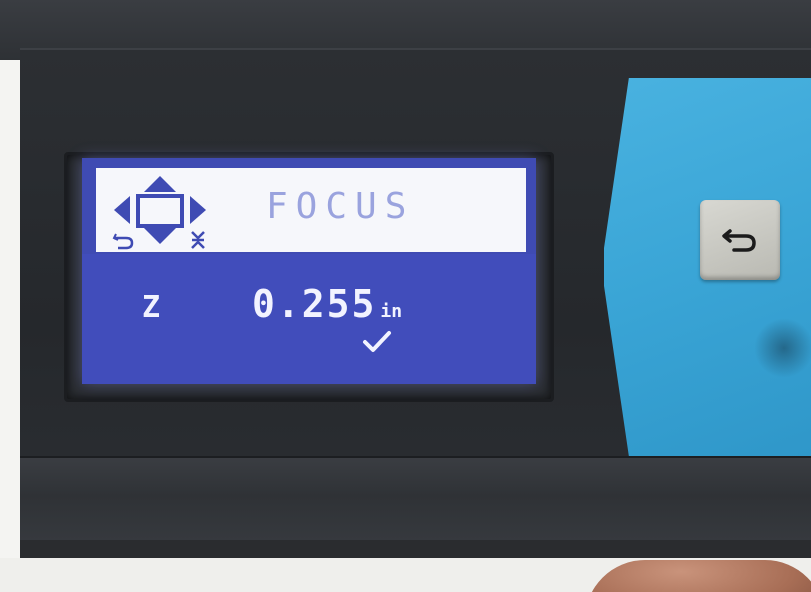  What do you see at coordinates (340, 206) in the screenshot?
I see `screen-title: FOCUS` at bounding box center [340, 206].